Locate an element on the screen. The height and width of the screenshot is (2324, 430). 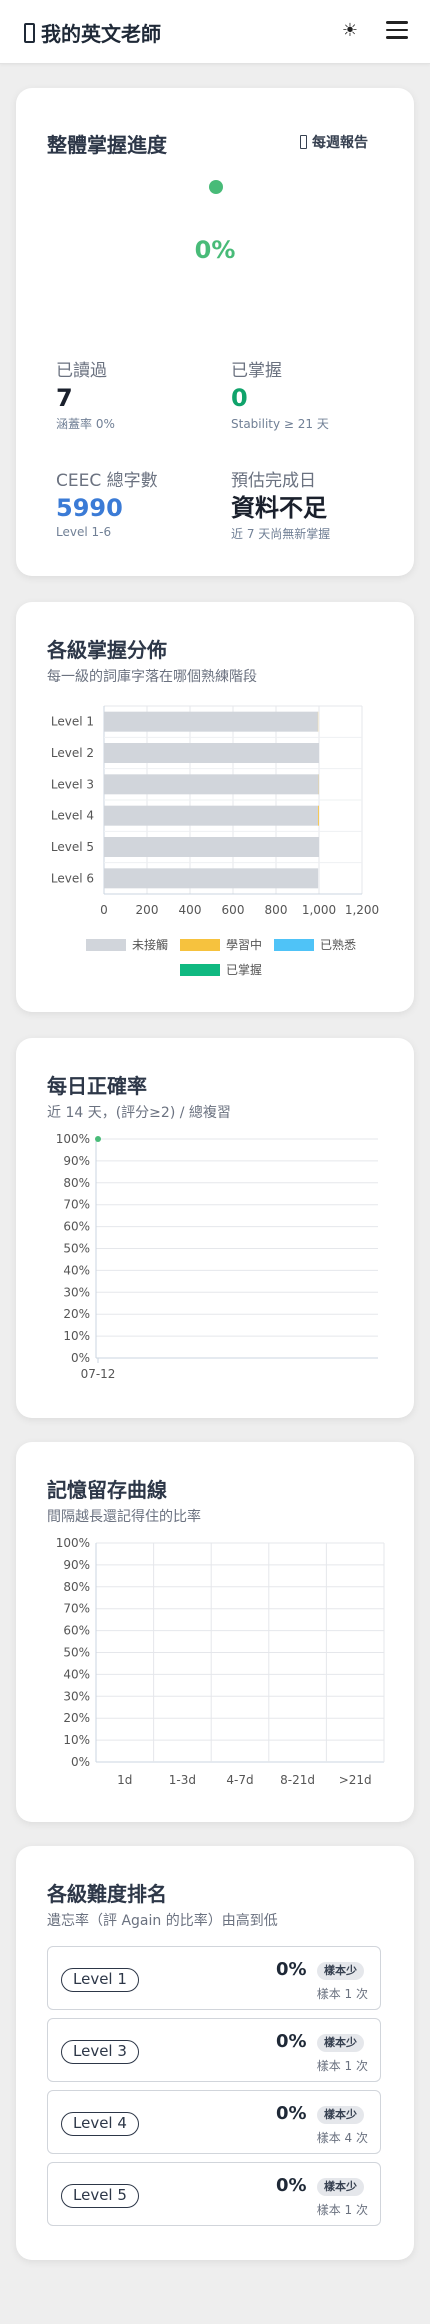
stat-eta: 預估完成日 資料不足 近 7 天尚無新掌握 is located at coordinates (280, 504).